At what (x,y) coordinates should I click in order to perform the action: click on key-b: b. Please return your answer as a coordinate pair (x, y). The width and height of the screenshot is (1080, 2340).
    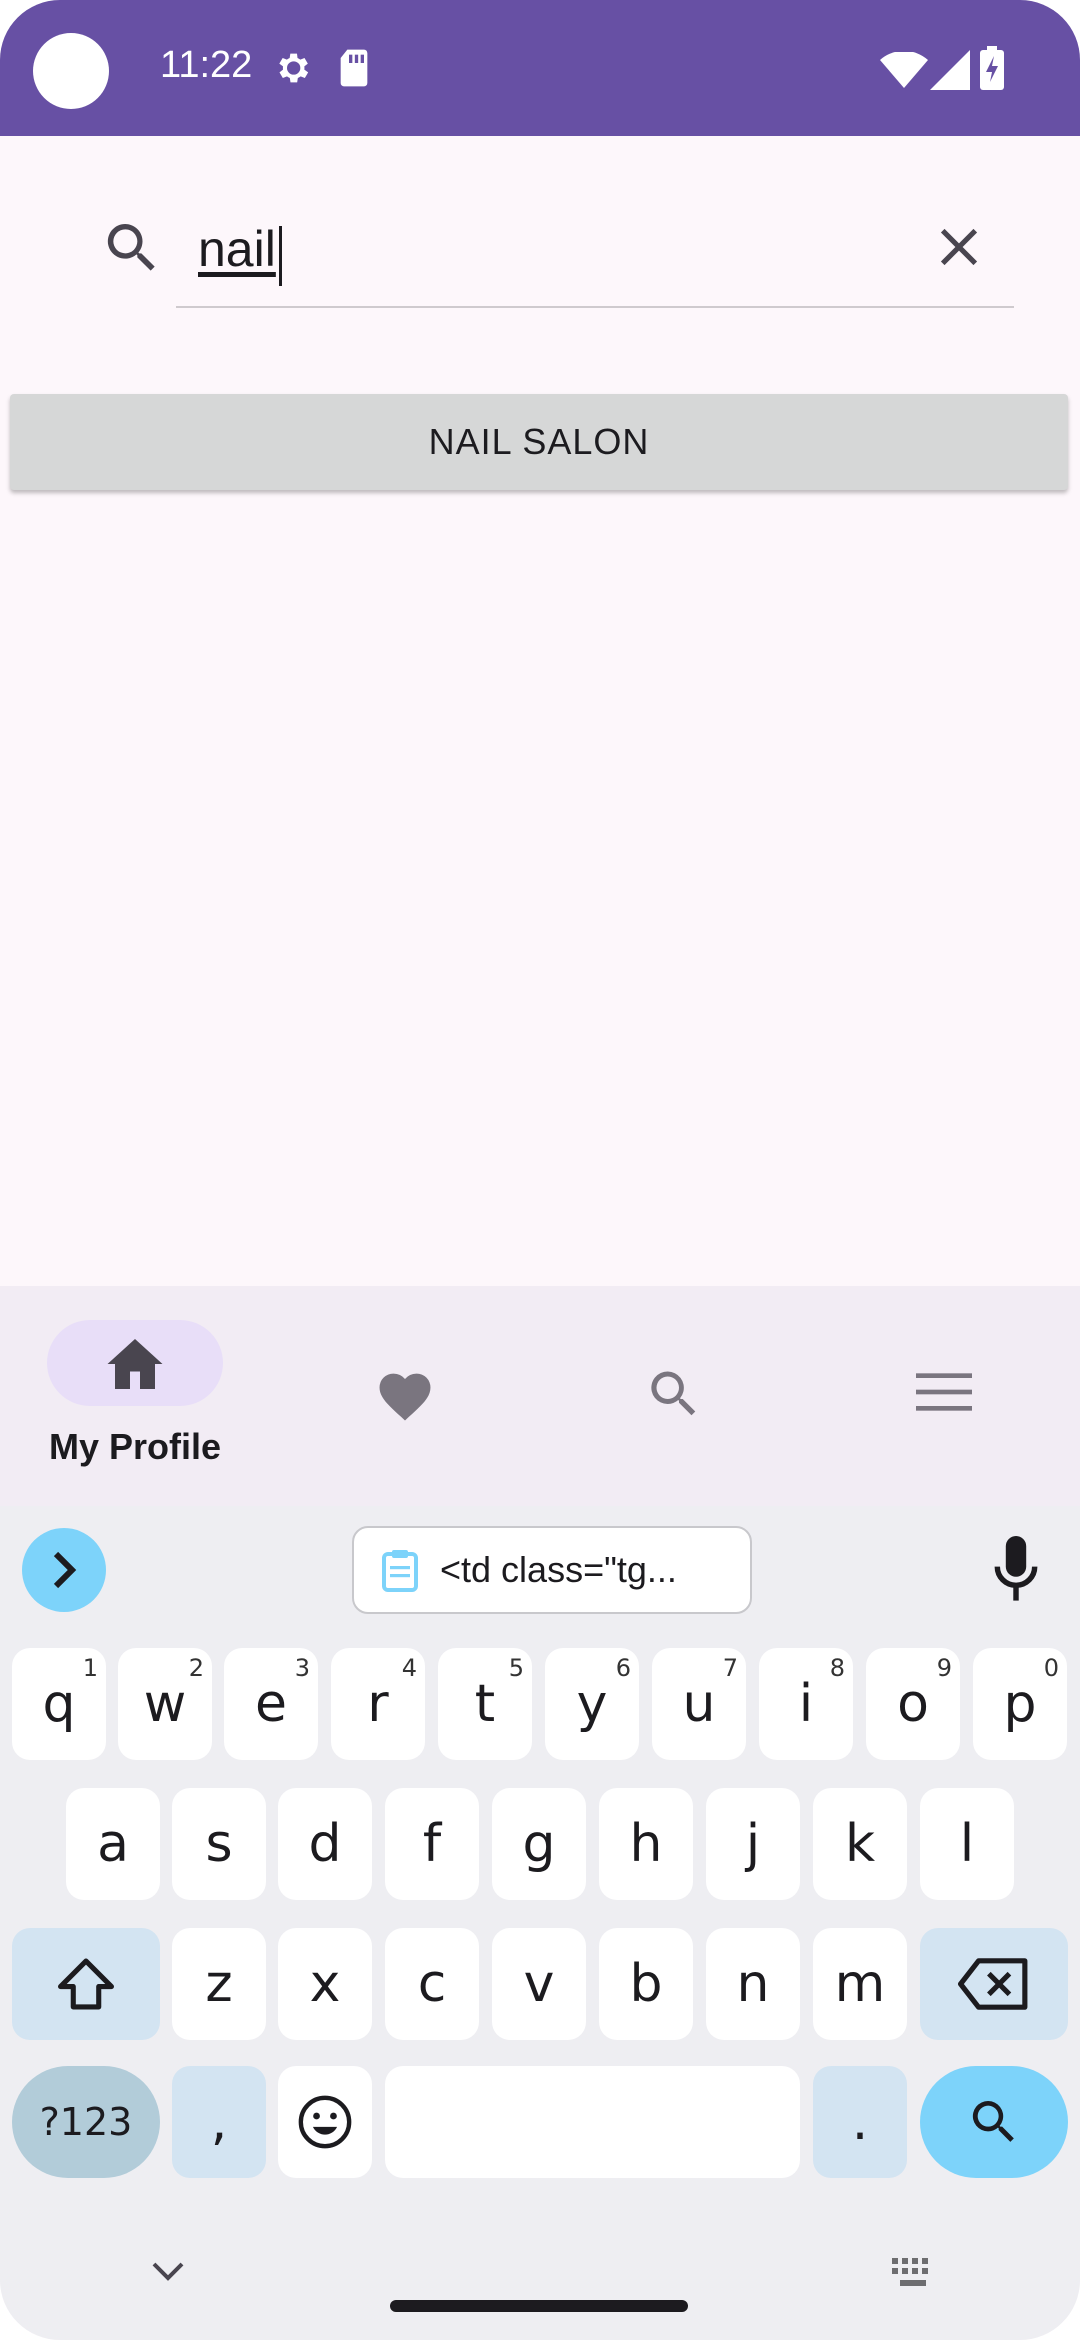
    Looking at the image, I should click on (646, 1984).